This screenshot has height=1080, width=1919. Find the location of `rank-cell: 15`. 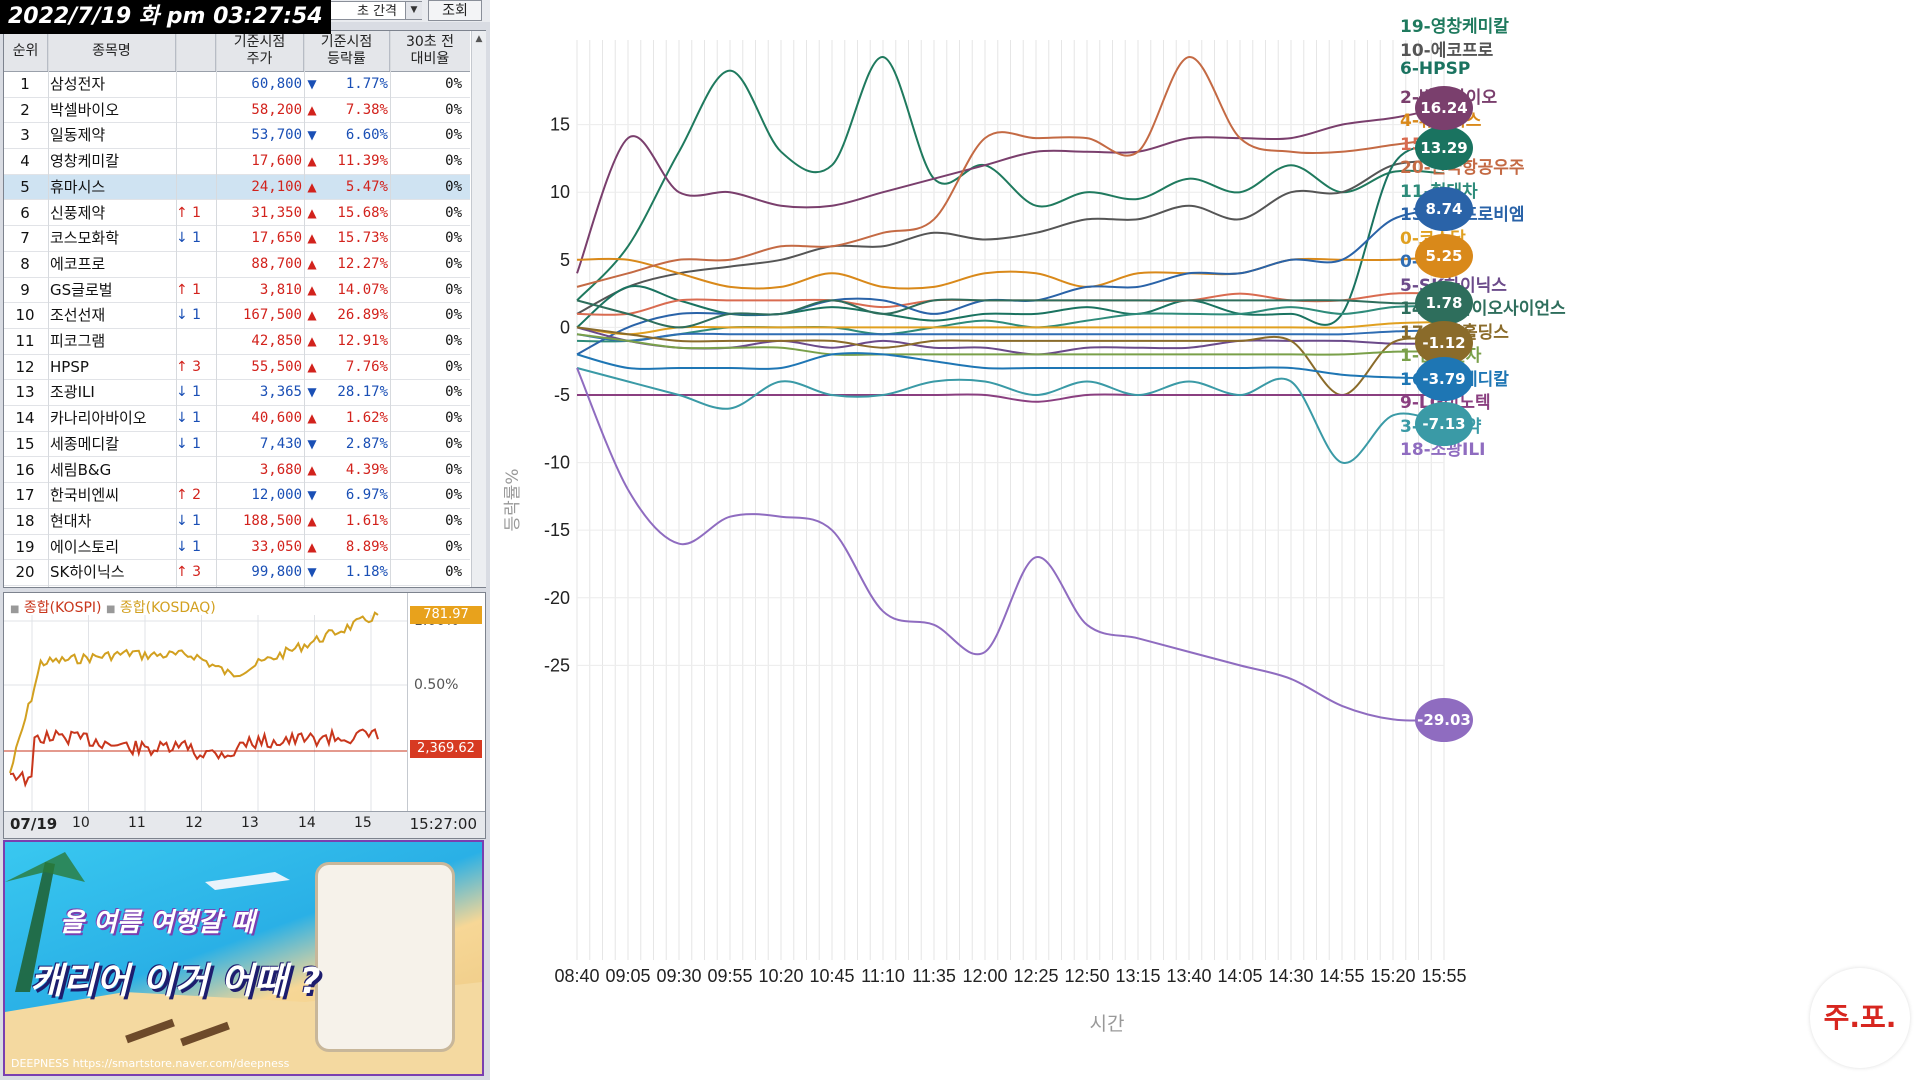

rank-cell: 15 is located at coordinates (25, 443).